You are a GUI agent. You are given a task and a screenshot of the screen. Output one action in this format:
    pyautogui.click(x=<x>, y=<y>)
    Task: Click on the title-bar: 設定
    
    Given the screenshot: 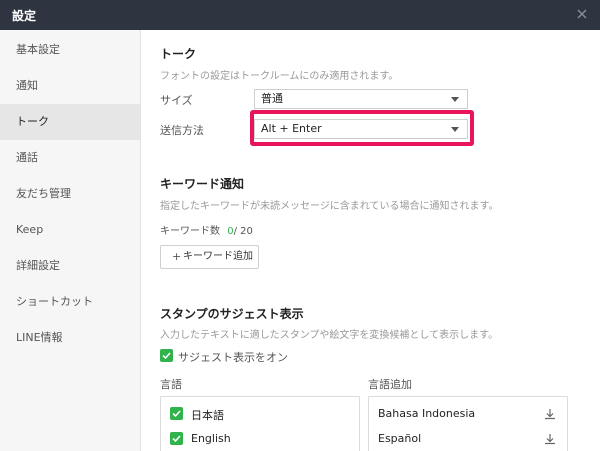 What is the action you would take?
    pyautogui.click(x=300, y=15)
    